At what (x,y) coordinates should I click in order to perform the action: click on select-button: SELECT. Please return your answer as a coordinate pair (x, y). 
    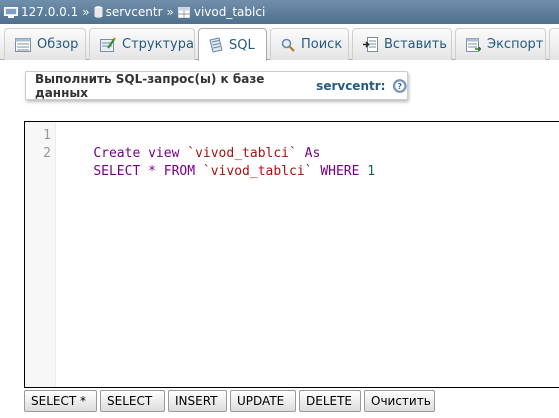
    Looking at the image, I should click on (132, 401).